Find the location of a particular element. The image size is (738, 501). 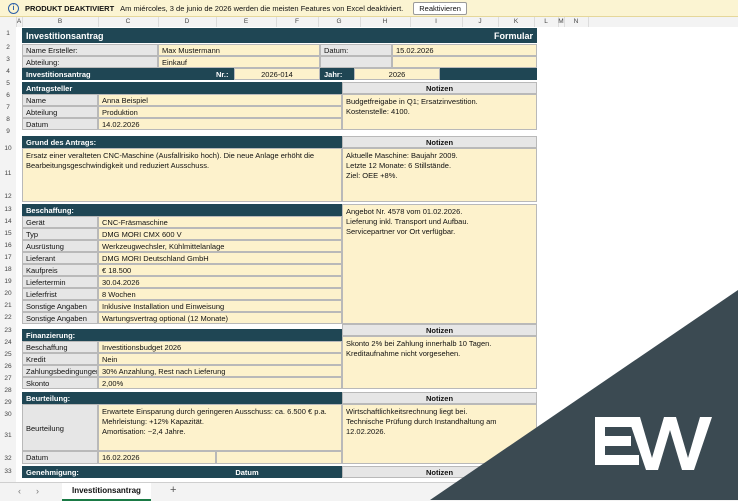

row-header: 5 is located at coordinates (8, 83).